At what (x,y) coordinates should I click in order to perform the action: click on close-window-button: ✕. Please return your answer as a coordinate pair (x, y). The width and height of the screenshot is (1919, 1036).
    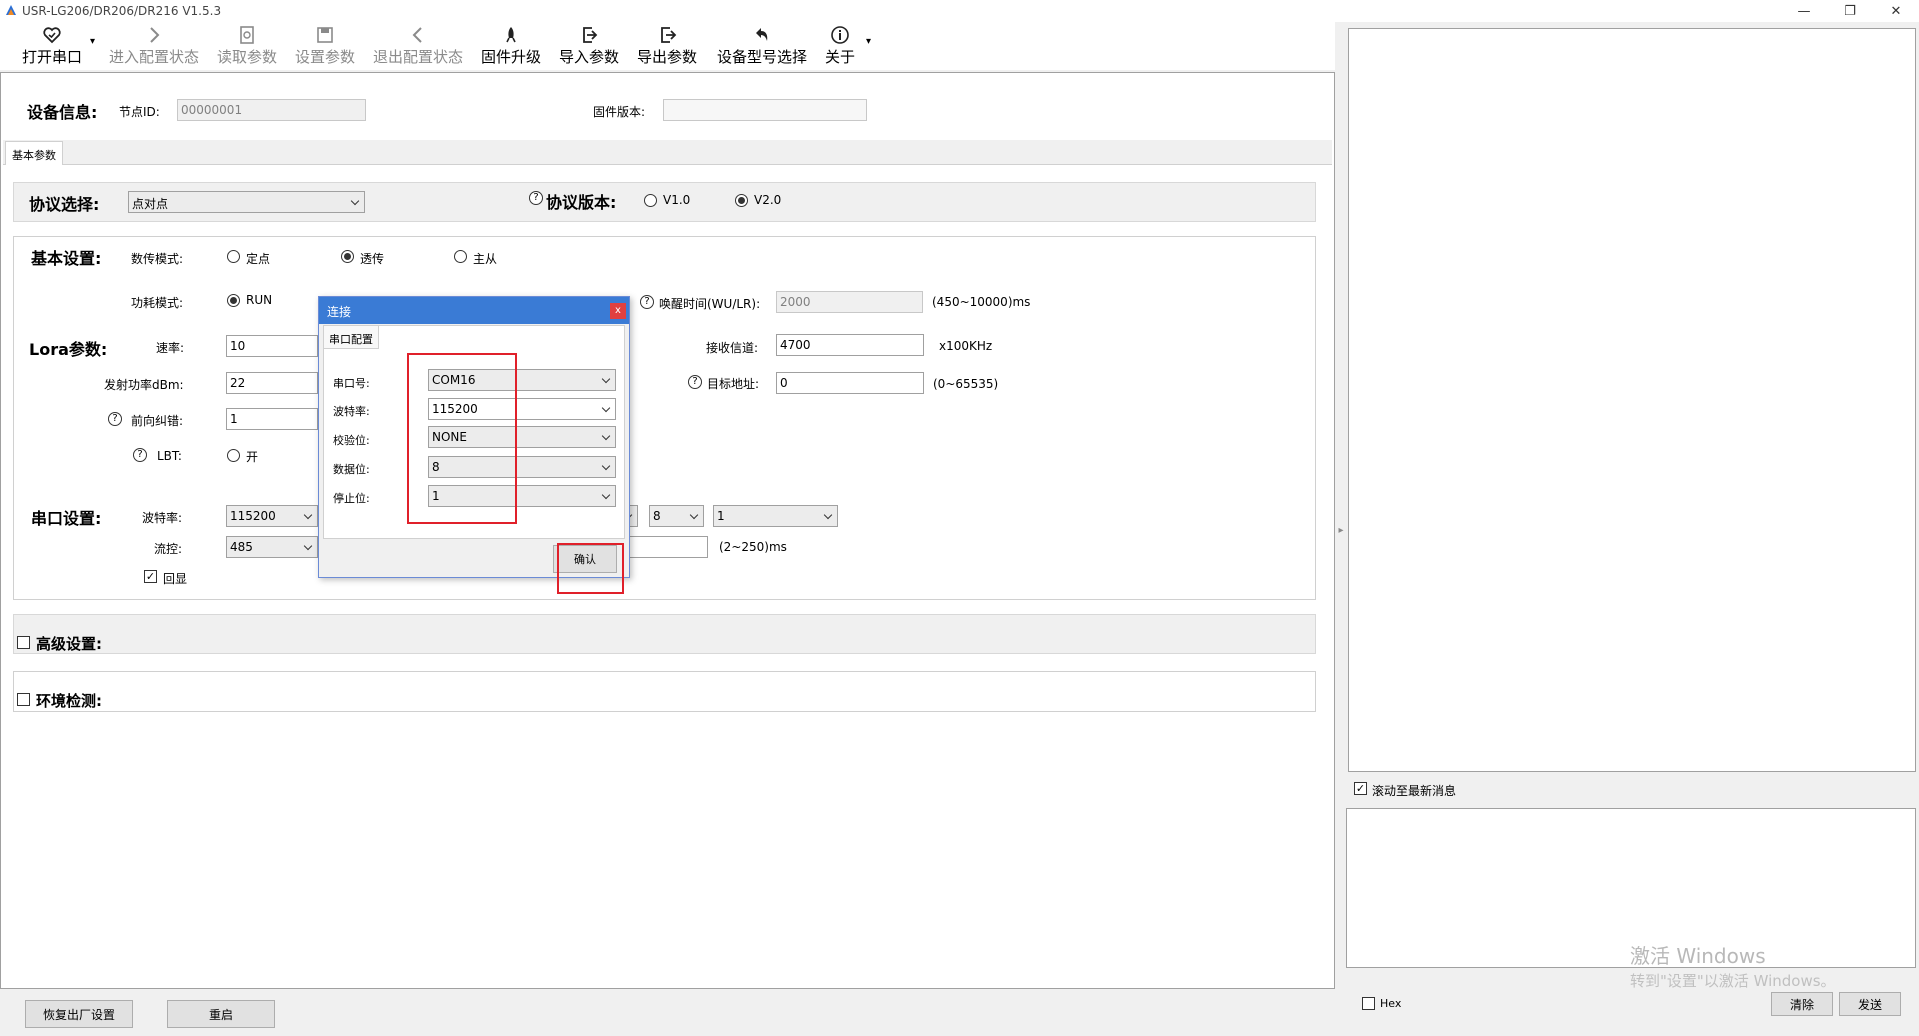
    Looking at the image, I should click on (1896, 11).